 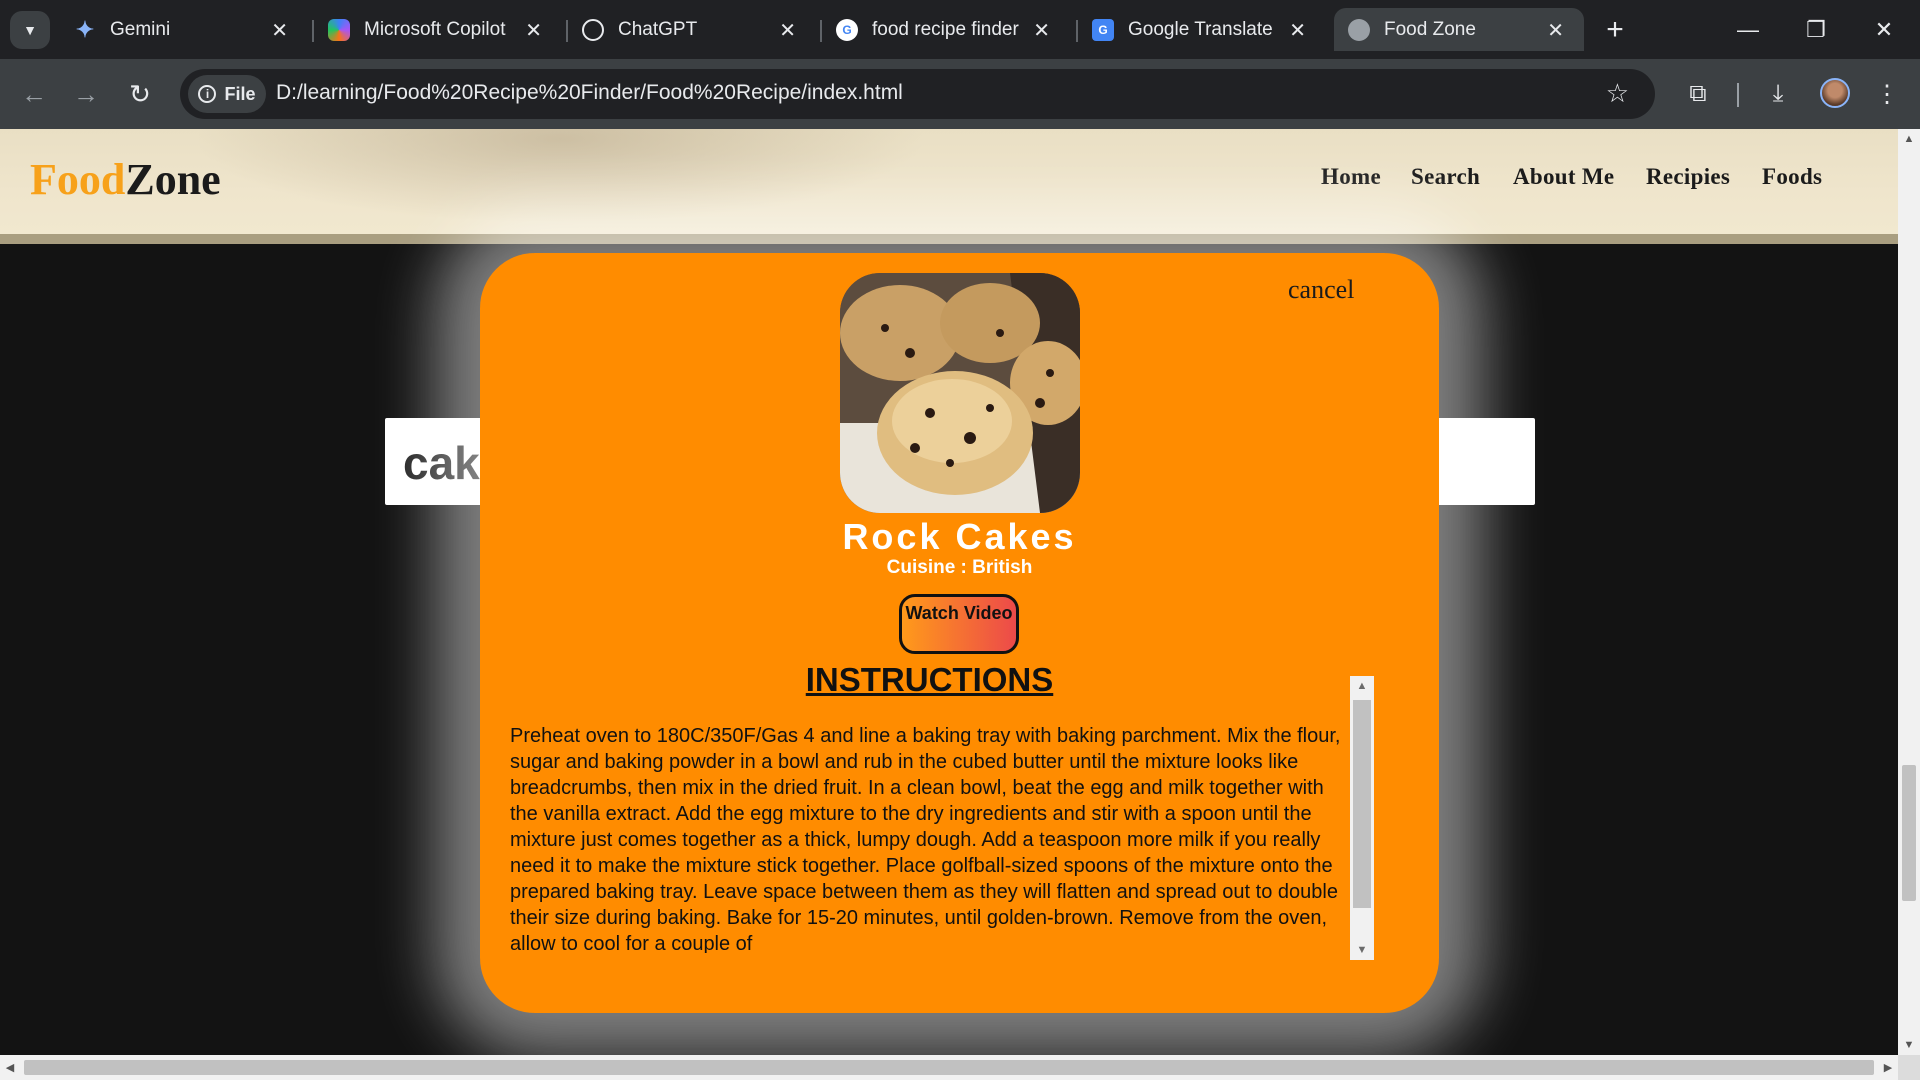 What do you see at coordinates (1792, 177) in the screenshot?
I see `nav-foods: Foods` at bounding box center [1792, 177].